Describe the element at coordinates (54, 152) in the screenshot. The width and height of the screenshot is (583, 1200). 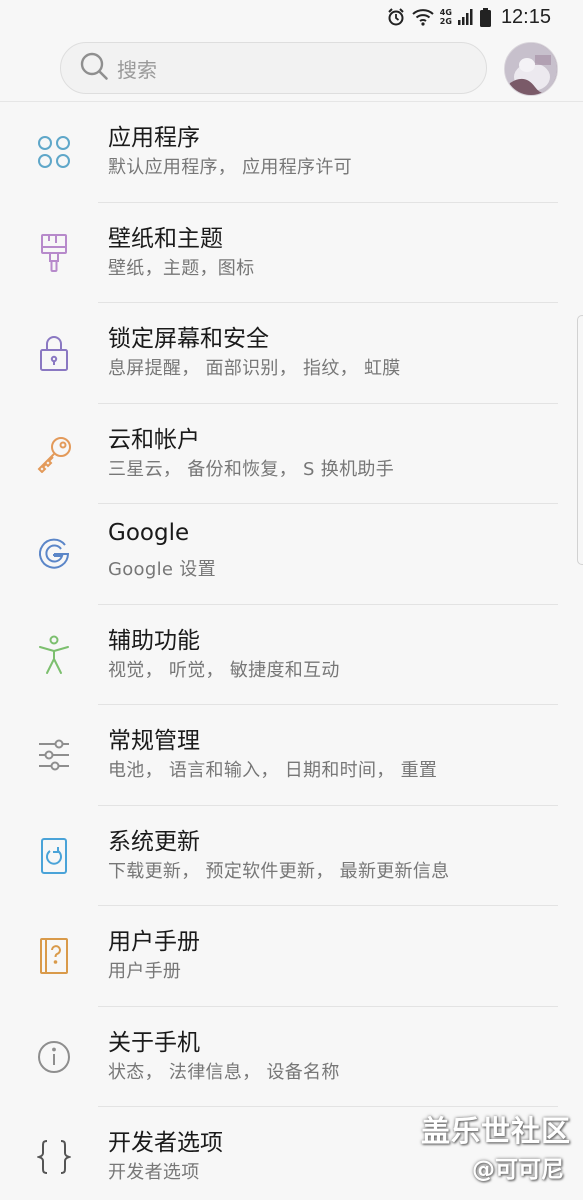
I see `apps-grid-icon` at that location.